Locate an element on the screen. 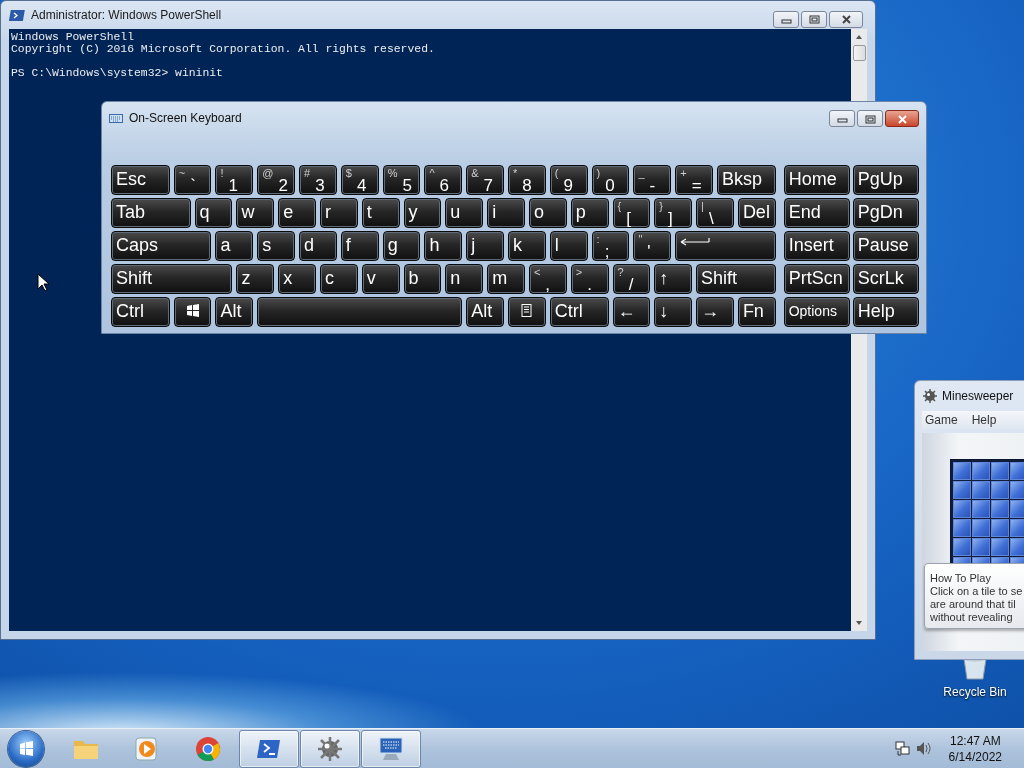  console-line: PS C:\Windows\system32> wininit is located at coordinates (117, 73).